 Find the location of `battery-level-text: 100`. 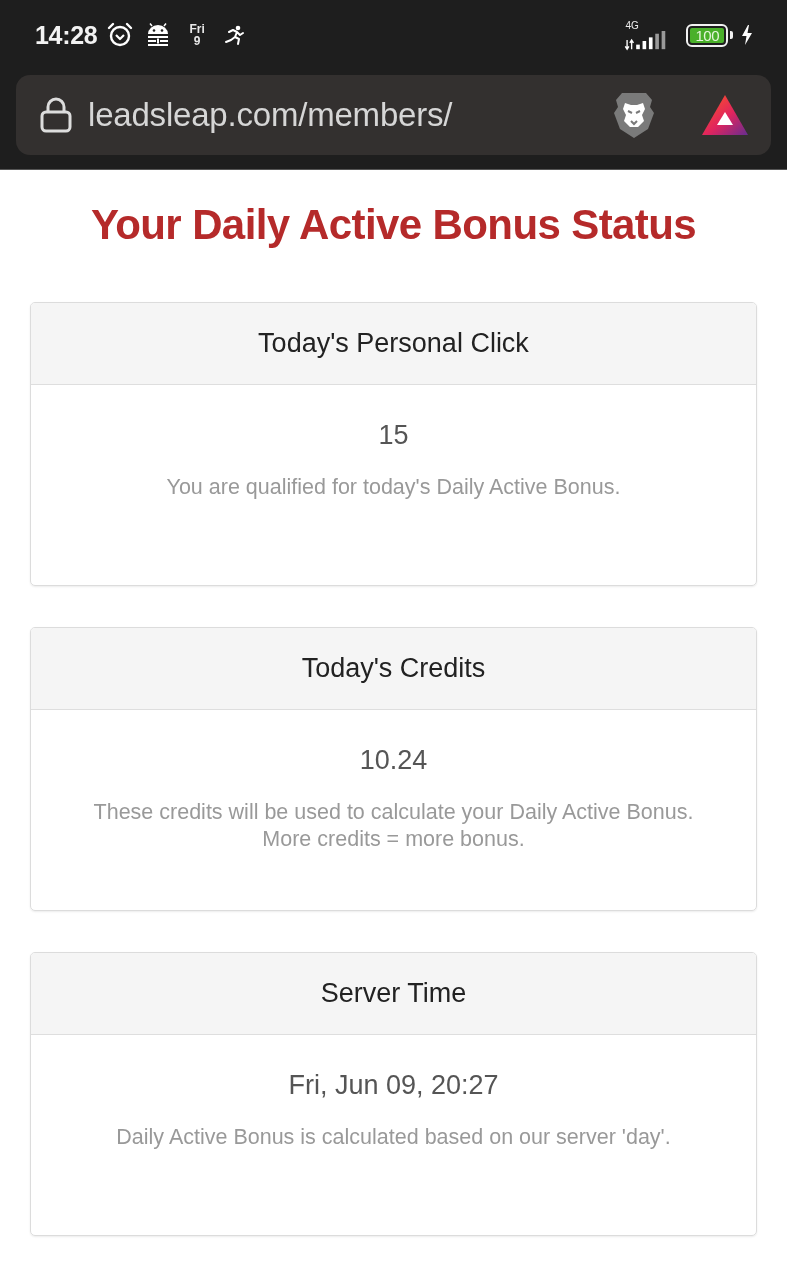

battery-level-text: 100 is located at coordinates (707, 35).